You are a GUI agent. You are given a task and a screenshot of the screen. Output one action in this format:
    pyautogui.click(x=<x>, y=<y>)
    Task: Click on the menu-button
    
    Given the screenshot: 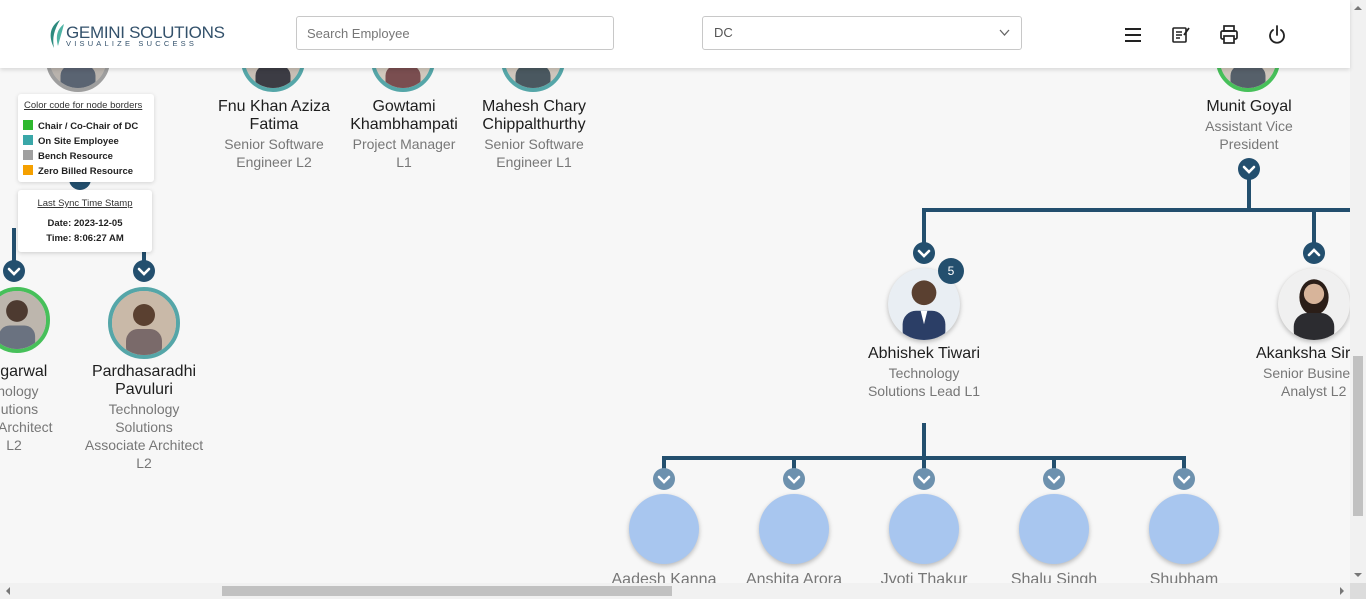 What is the action you would take?
    pyautogui.click(x=1133, y=35)
    